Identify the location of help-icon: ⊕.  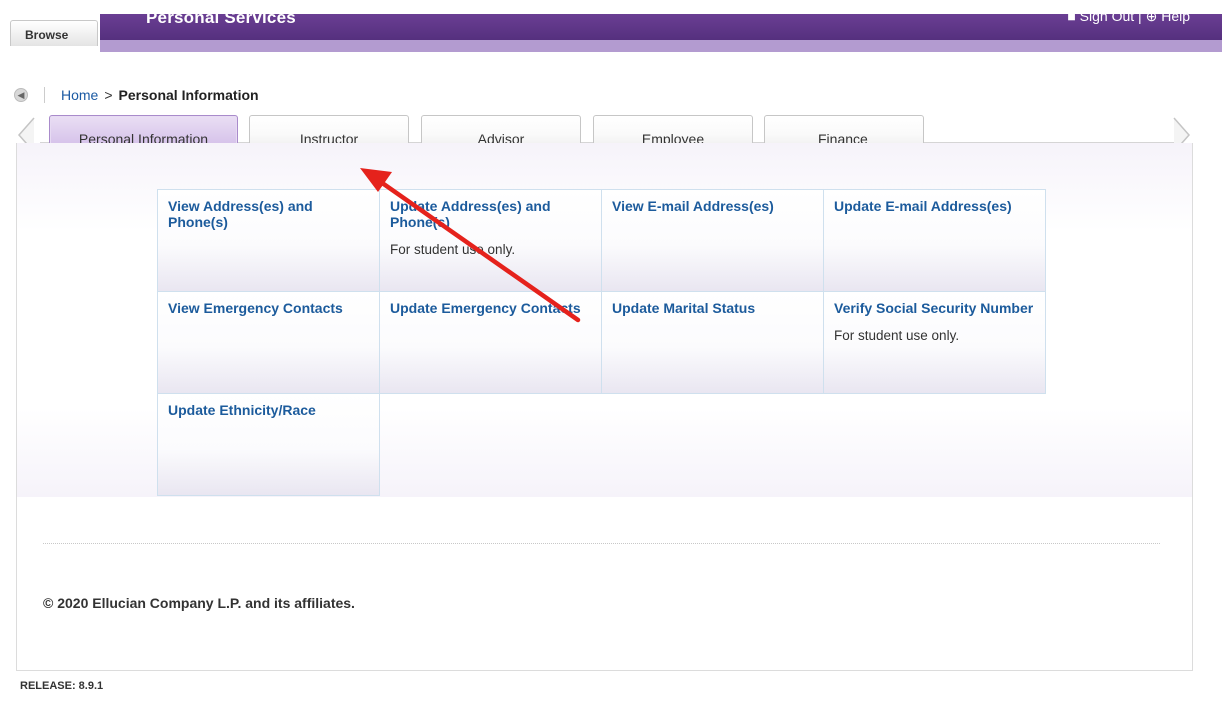
(1151, 16).